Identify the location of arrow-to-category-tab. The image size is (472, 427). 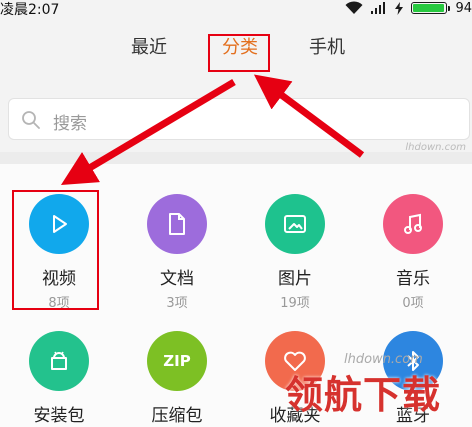
(309, 116).